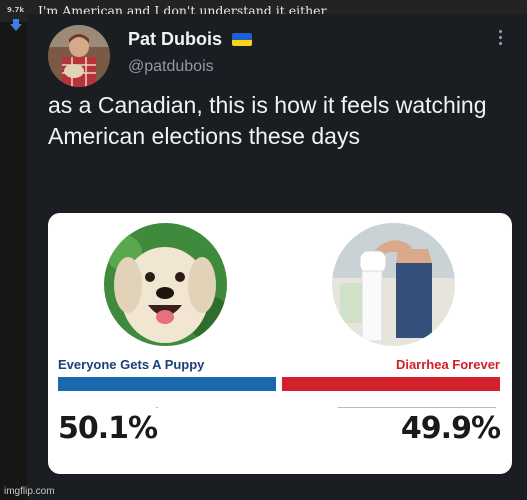 The height and width of the screenshot is (500, 527). Describe the element at coordinates (175, 39) in the screenshot. I see `display-name: Pat Dubois` at that location.